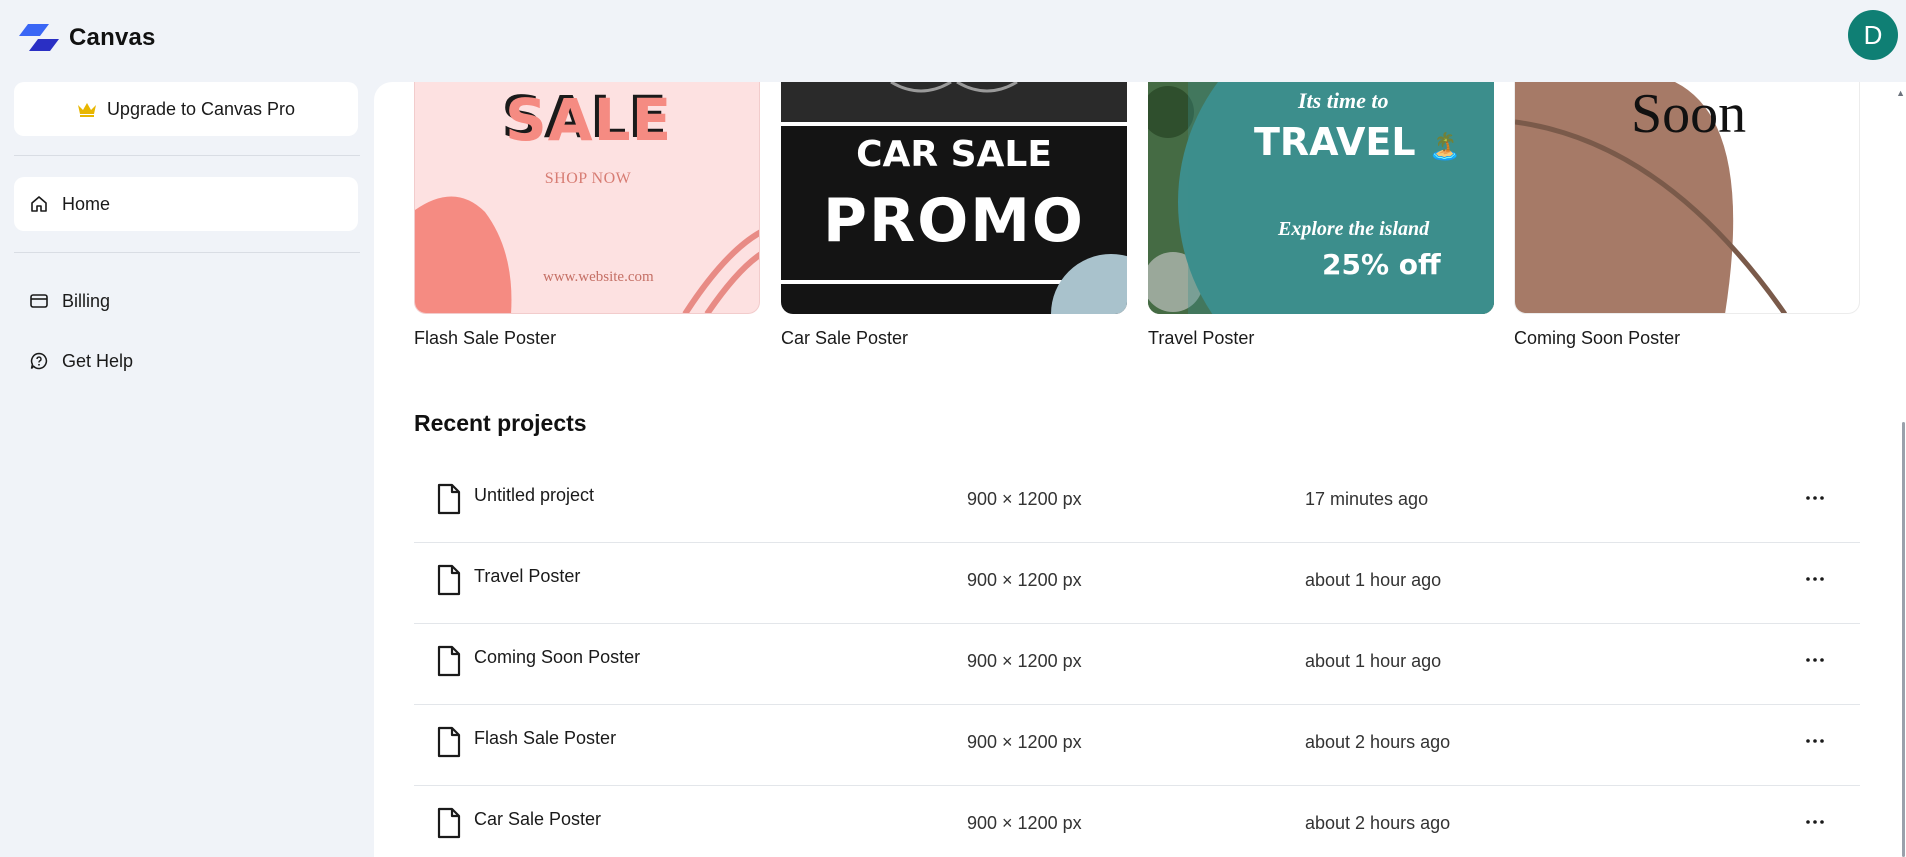 The height and width of the screenshot is (857, 1906). Describe the element at coordinates (1354, 229) in the screenshot. I see `poster-line-3: Explore the island` at that location.